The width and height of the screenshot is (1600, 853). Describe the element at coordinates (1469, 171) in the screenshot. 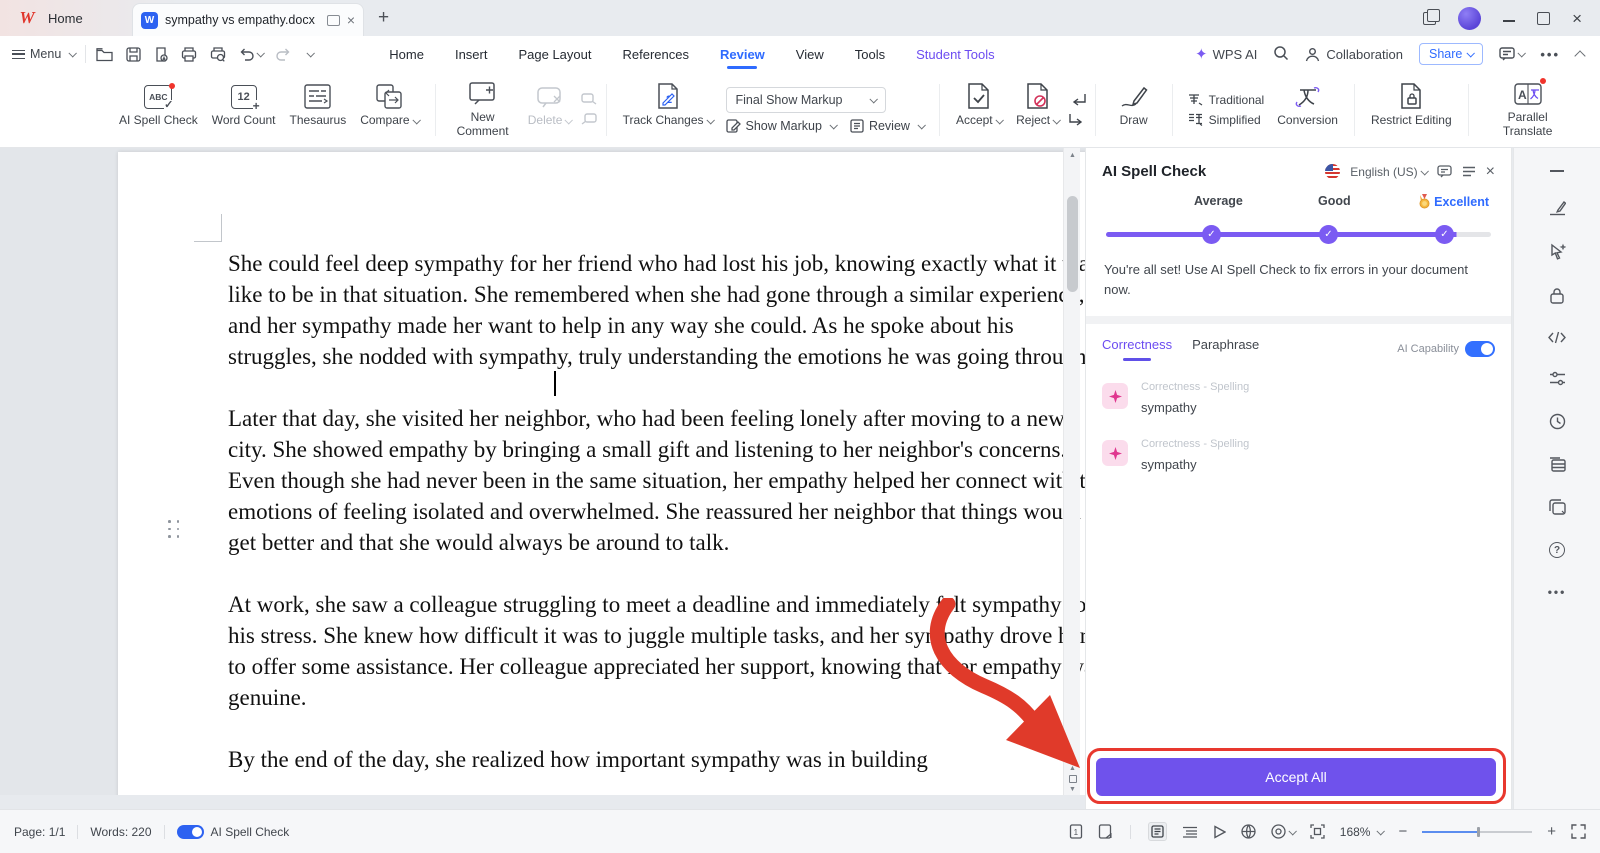

I see `panel-menu-icon` at that location.